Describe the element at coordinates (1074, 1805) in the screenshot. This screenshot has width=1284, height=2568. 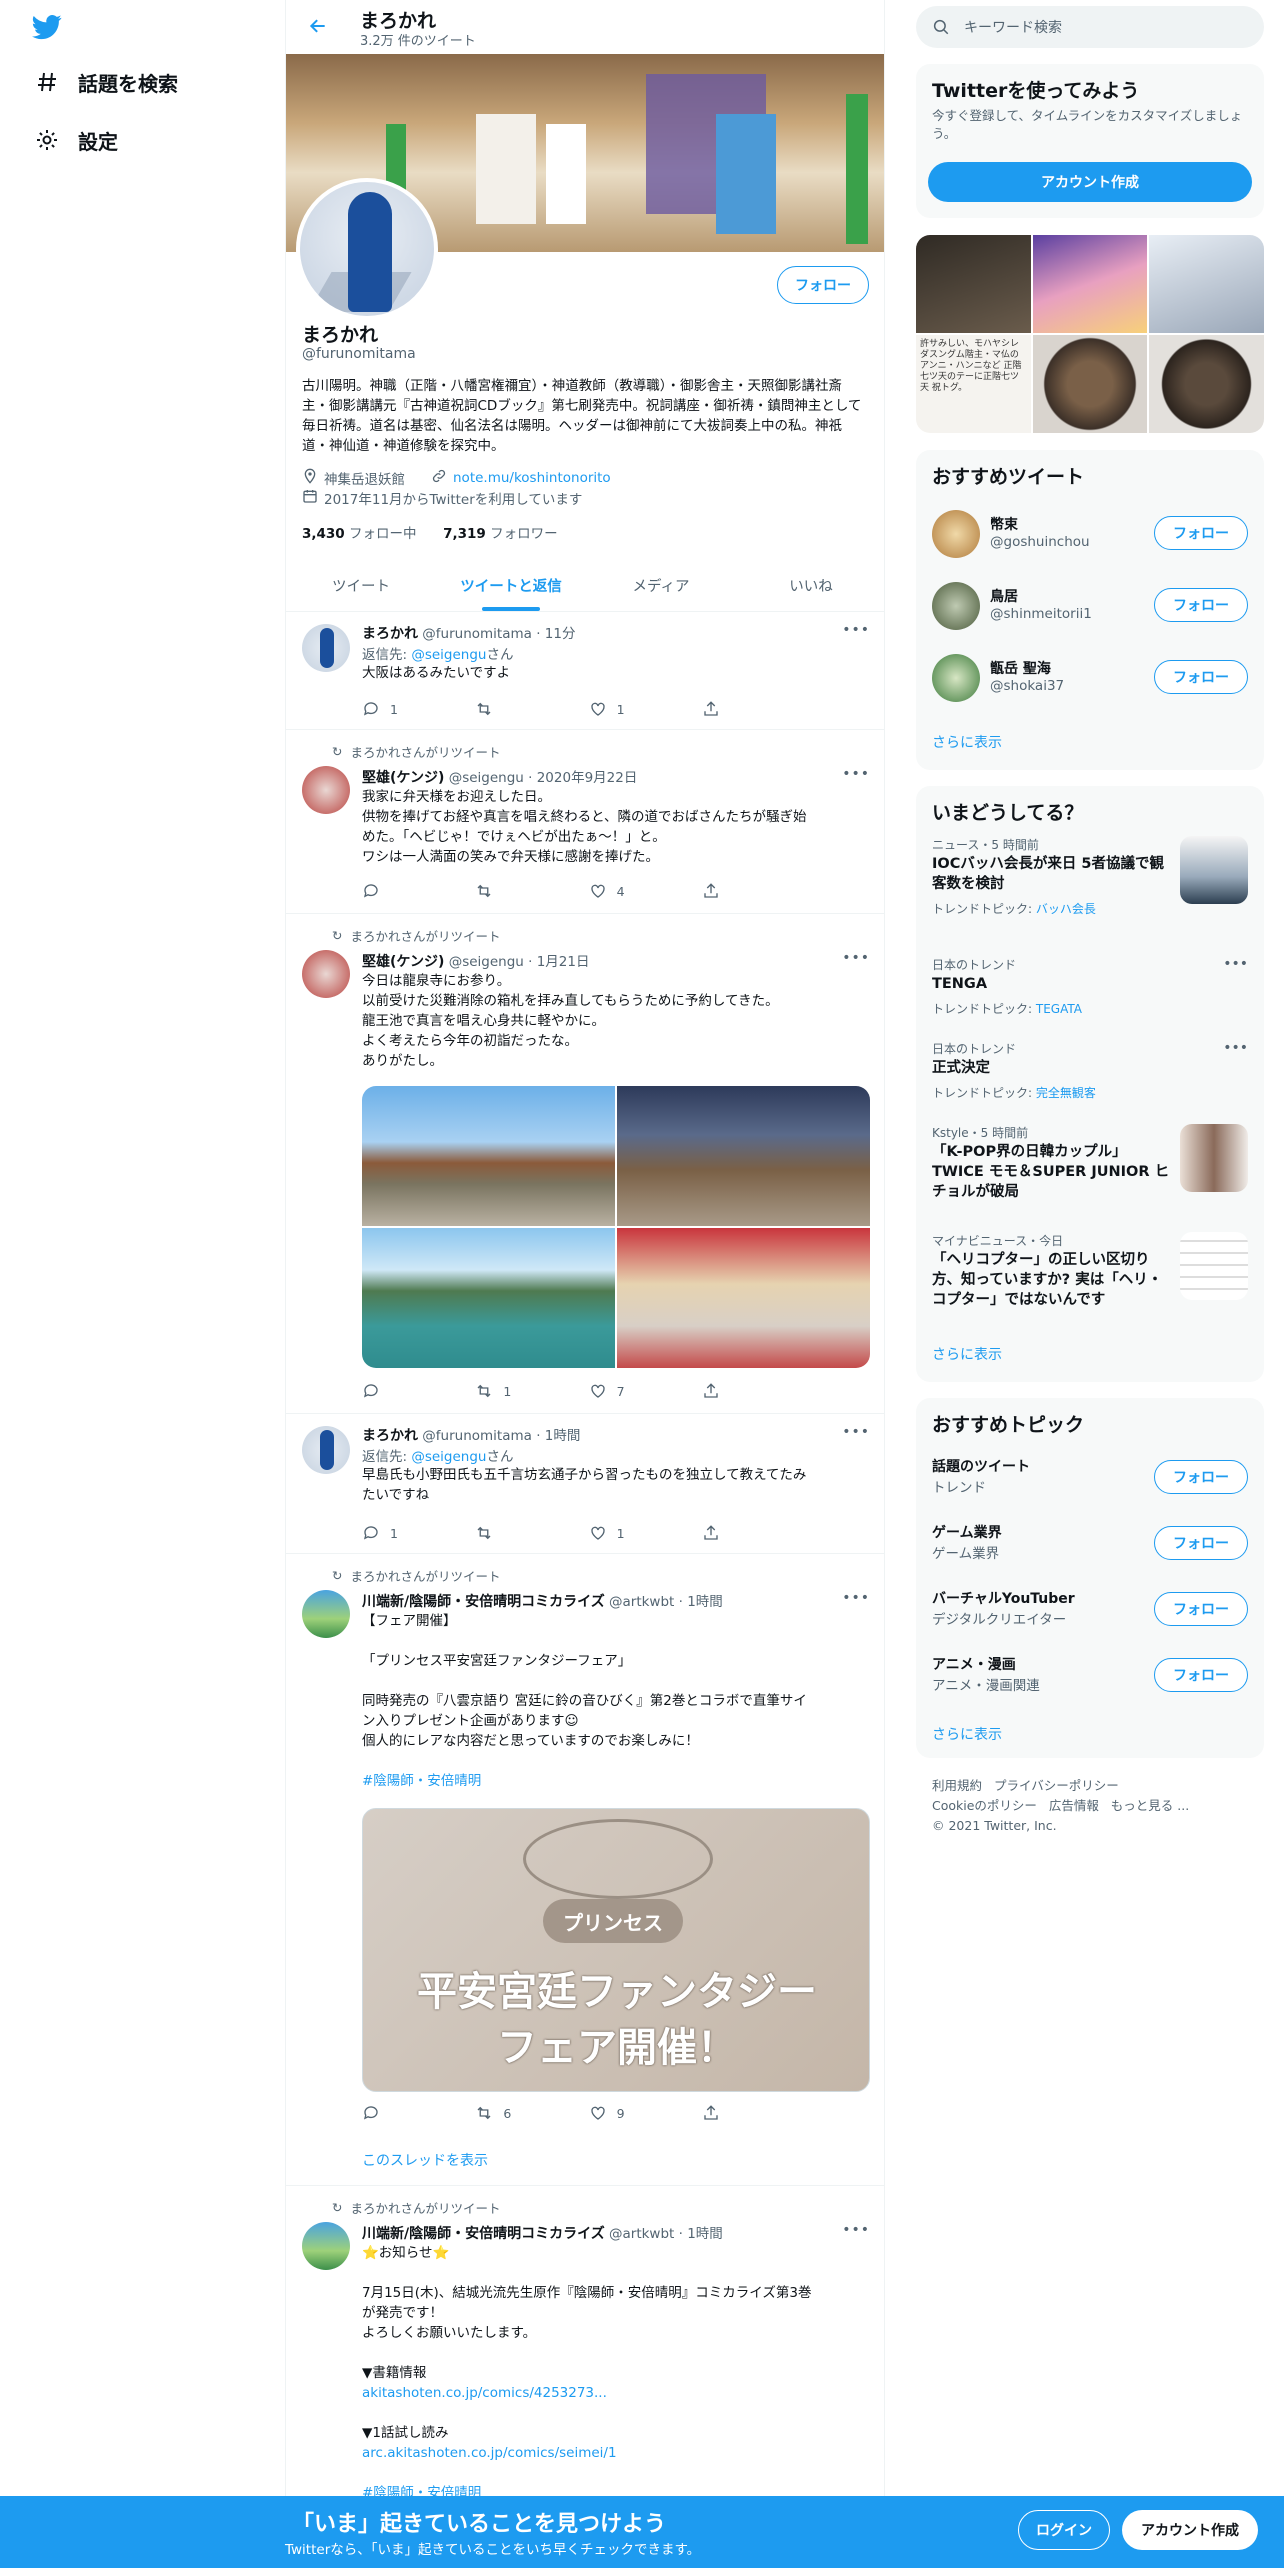
I see `footer-ads: 広告情報` at that location.